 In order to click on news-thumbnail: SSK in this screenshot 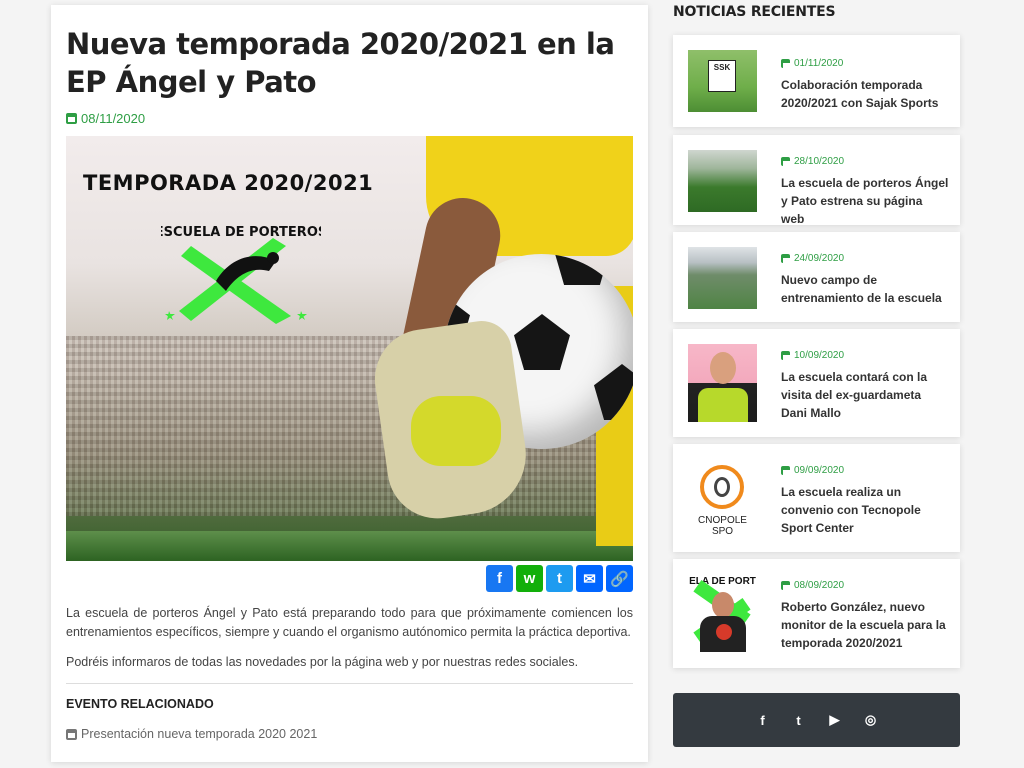, I will do `click(722, 81)`.